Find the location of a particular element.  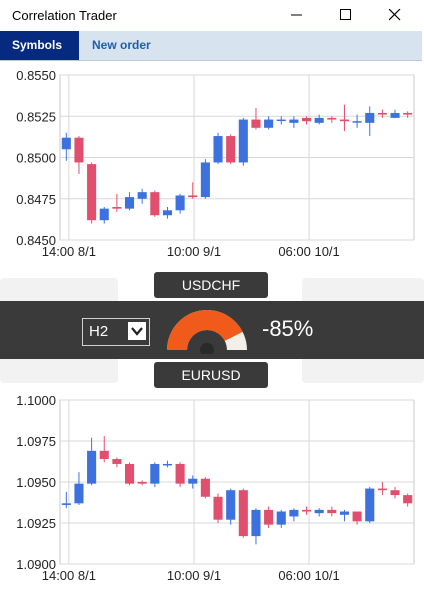

y-tick-label: 0.8550 is located at coordinates (36, 75).